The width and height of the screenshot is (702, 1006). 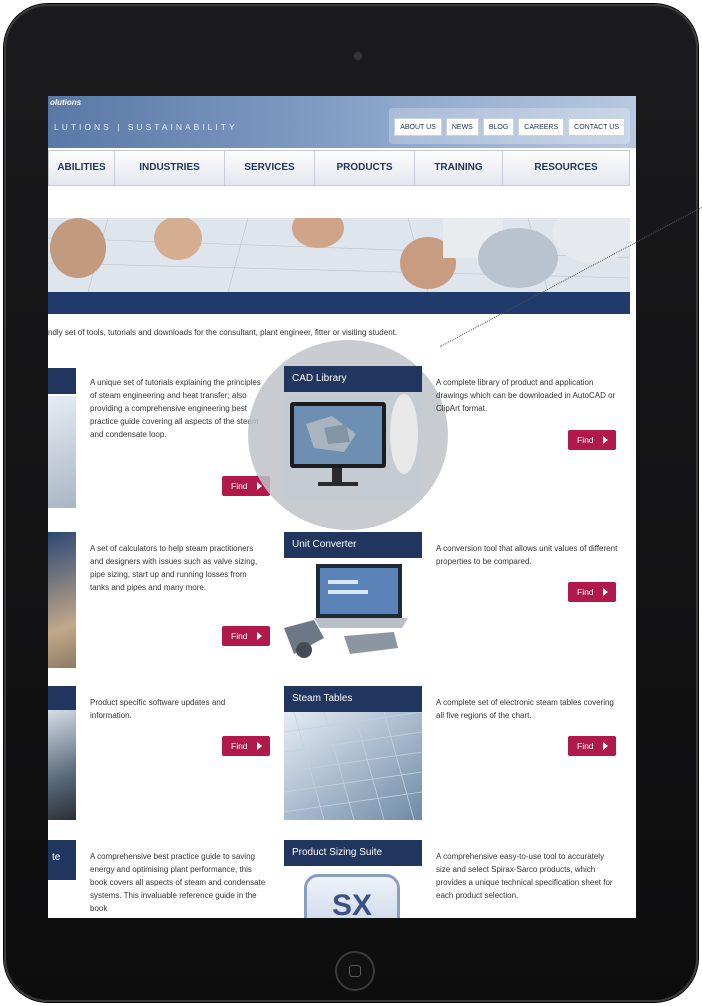 I want to click on tagline: LUTIONS | SUSTAINABILITY, so click(x=146, y=127).